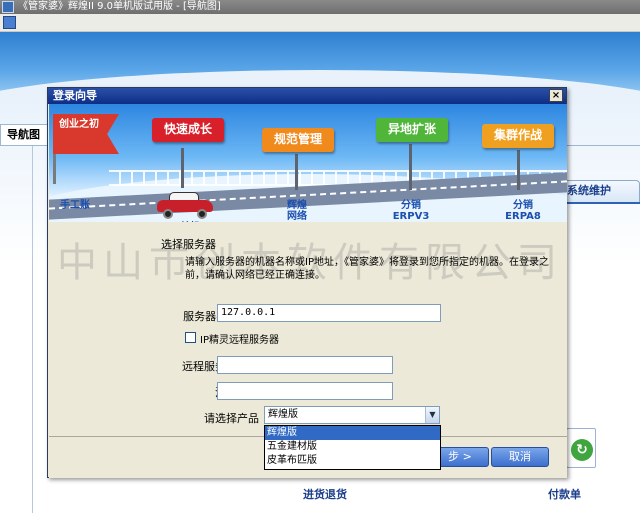 This screenshot has height=513, width=640. Describe the element at coordinates (523, 211) in the screenshot. I see `milestone-erp-a8: 分销 ERPA8` at that location.